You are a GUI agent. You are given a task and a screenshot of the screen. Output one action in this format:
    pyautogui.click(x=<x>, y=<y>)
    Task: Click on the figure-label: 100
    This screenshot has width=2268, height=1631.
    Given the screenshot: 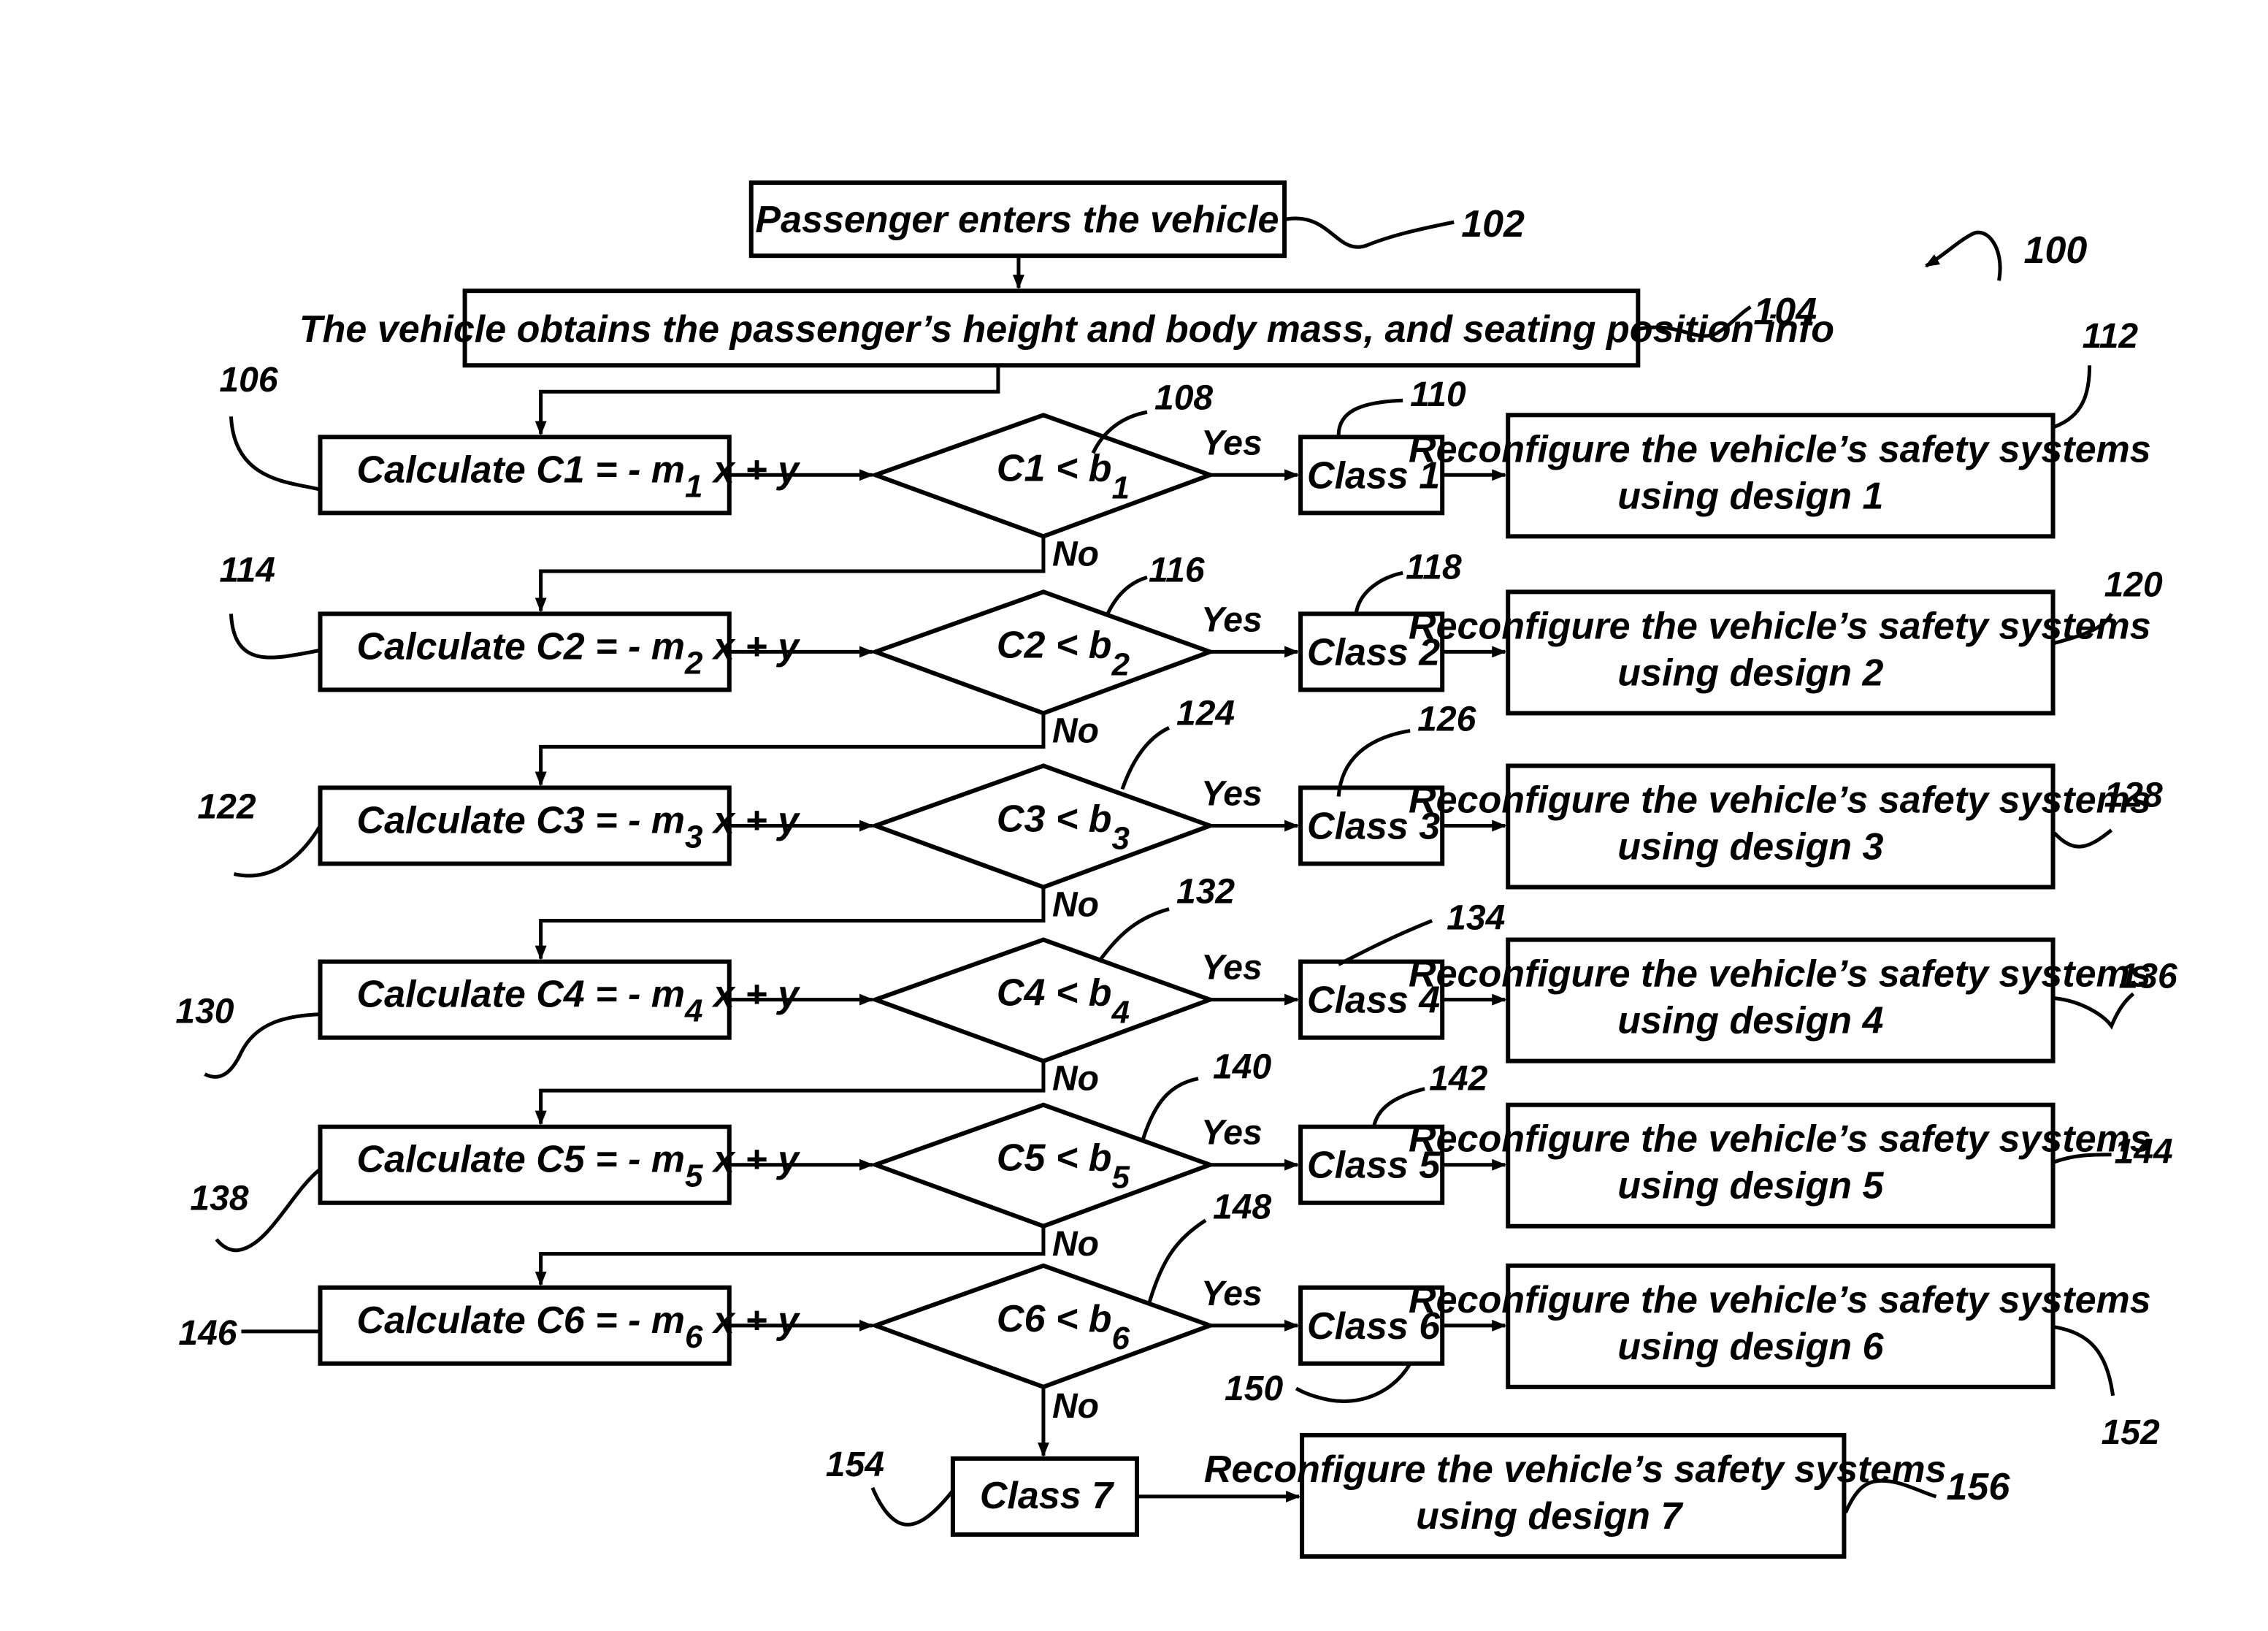 What is the action you would take?
    pyautogui.click(x=2056, y=250)
    